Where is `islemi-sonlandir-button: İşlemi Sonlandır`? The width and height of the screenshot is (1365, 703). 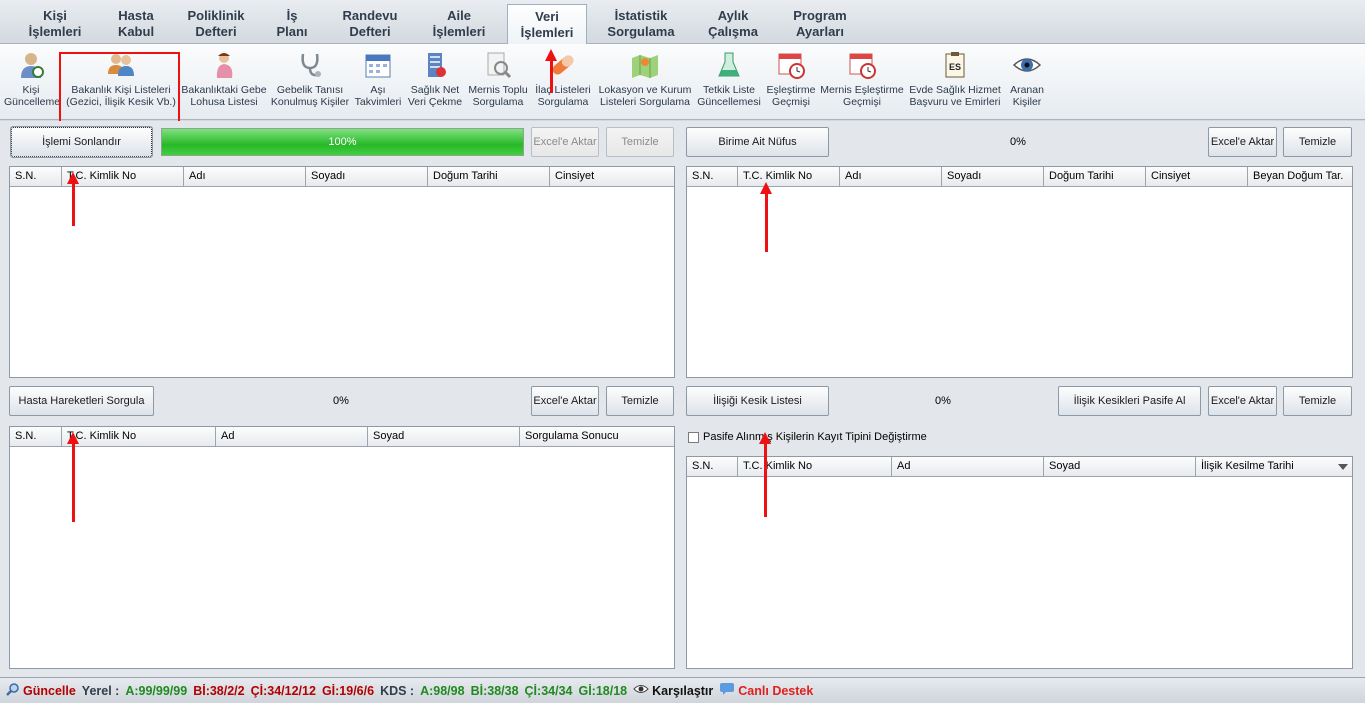
islemi-sonlandir-button: İşlemi Sonlandır is located at coordinates (81, 142).